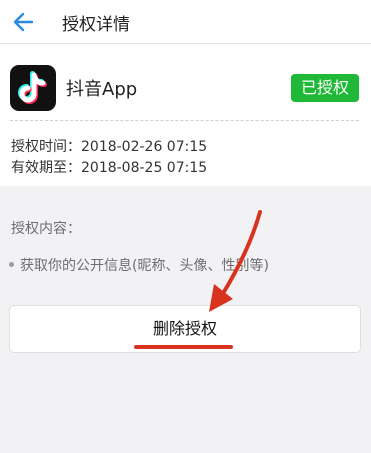  Describe the element at coordinates (185, 329) in the screenshot. I see `delete-authorization-button: 删除授权` at that location.